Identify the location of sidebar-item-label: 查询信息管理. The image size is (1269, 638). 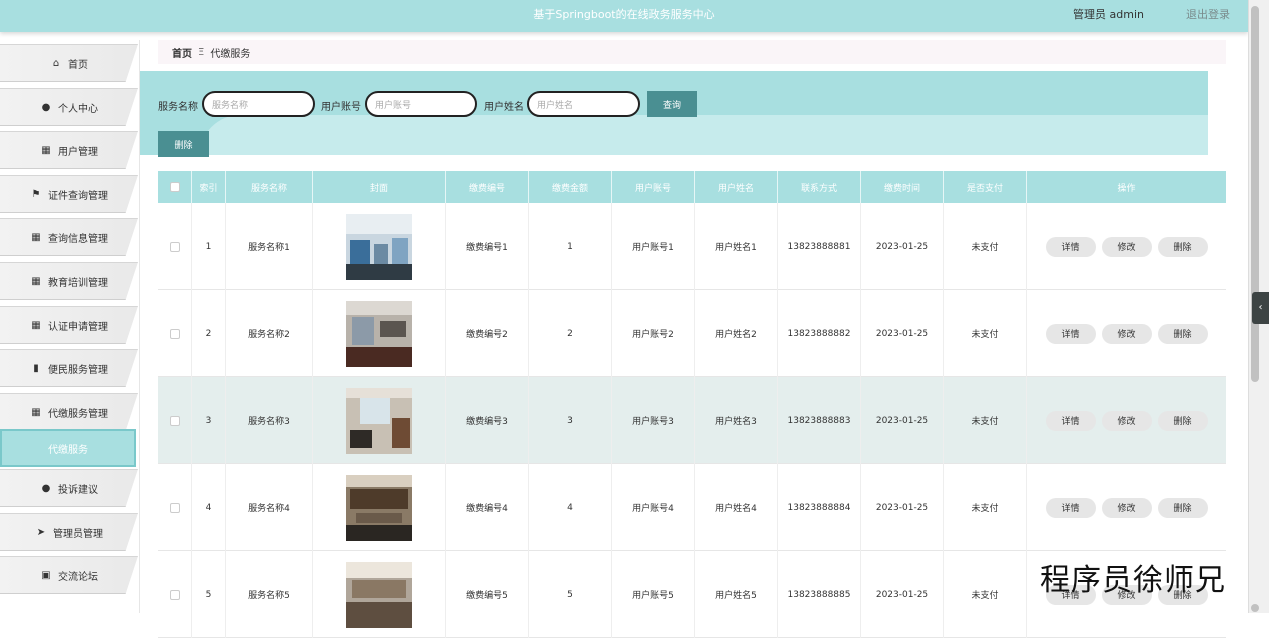
(78, 239).